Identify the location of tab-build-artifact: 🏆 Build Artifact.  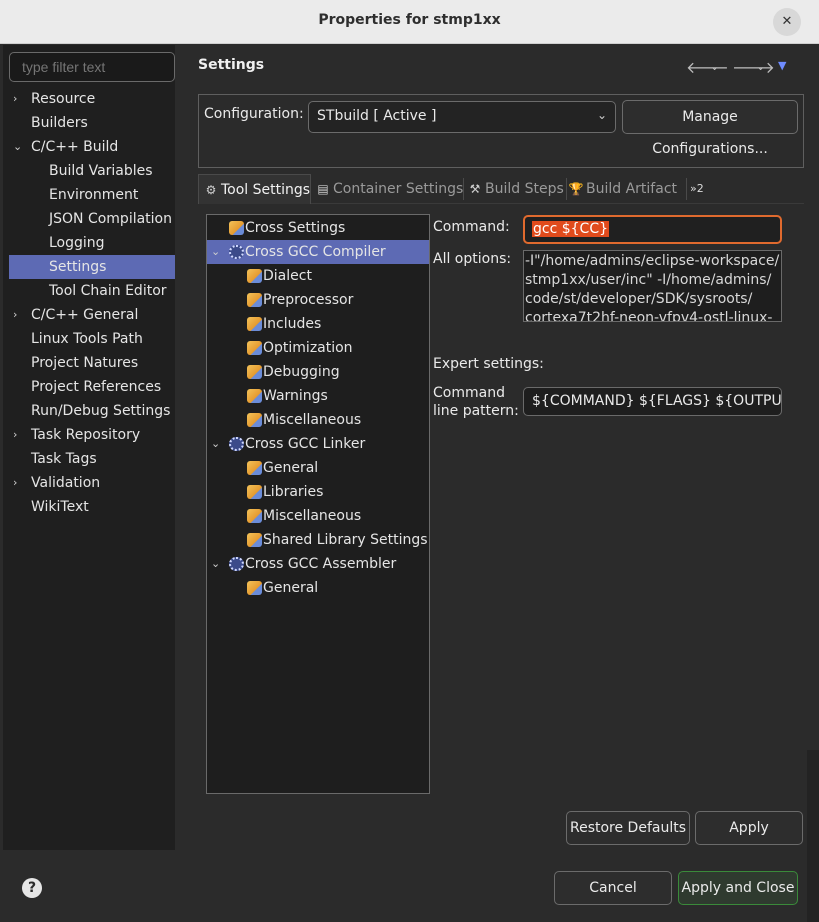
(626, 189).